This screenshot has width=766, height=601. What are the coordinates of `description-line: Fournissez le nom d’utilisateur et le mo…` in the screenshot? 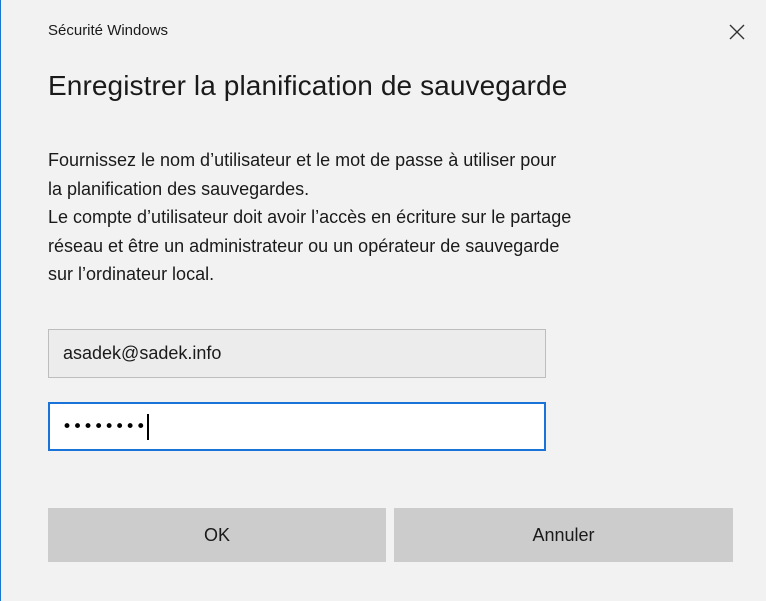 It's located at (302, 160).